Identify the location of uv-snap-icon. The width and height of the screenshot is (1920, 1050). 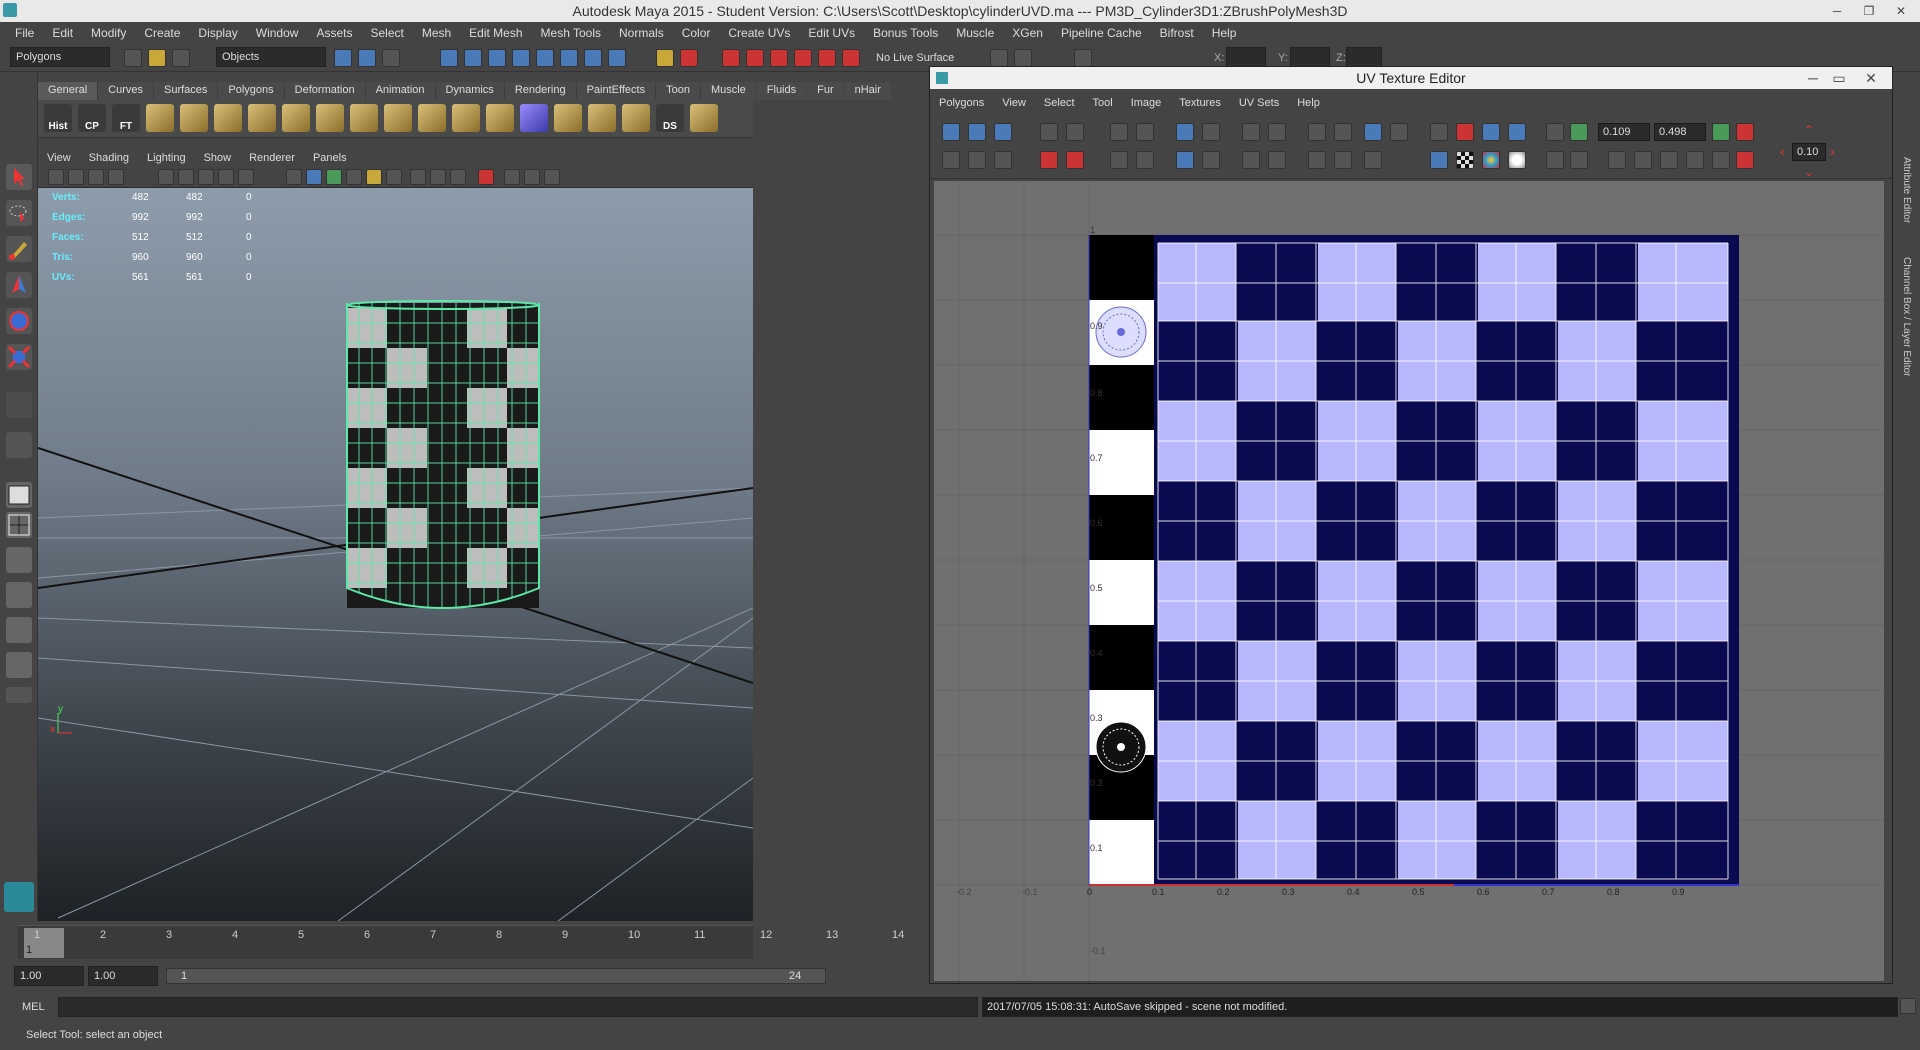
(1211, 160).